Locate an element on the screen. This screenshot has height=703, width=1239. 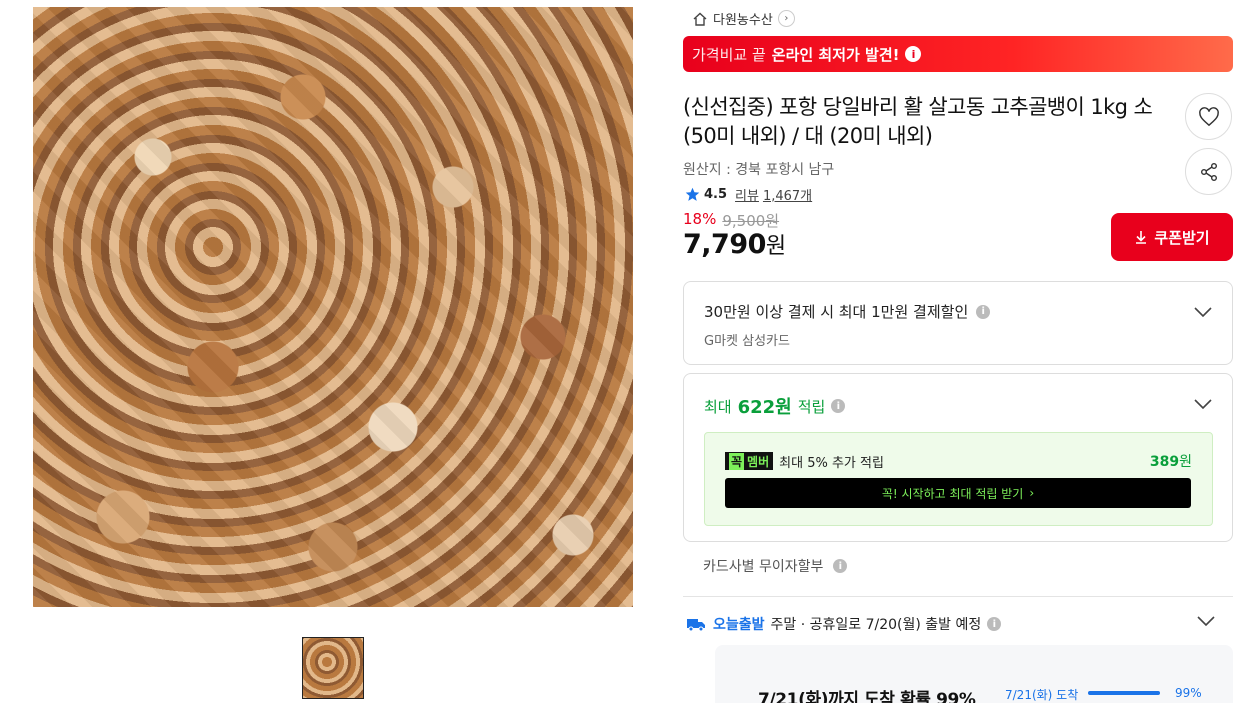
review-count: 1,467개 is located at coordinates (787, 194).